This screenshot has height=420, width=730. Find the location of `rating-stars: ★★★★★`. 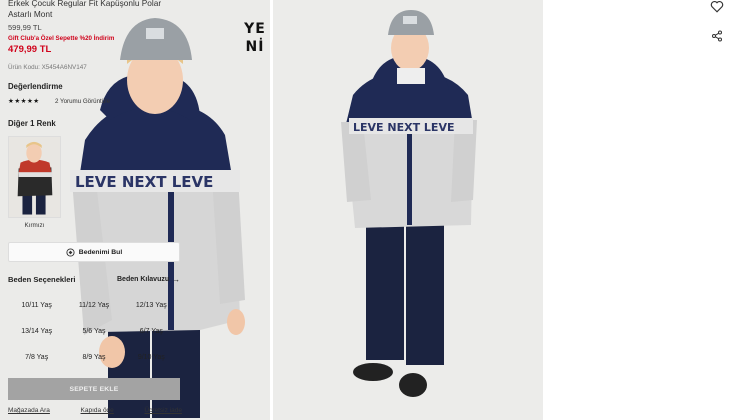

rating-stars: ★★★★★ is located at coordinates (24, 101).